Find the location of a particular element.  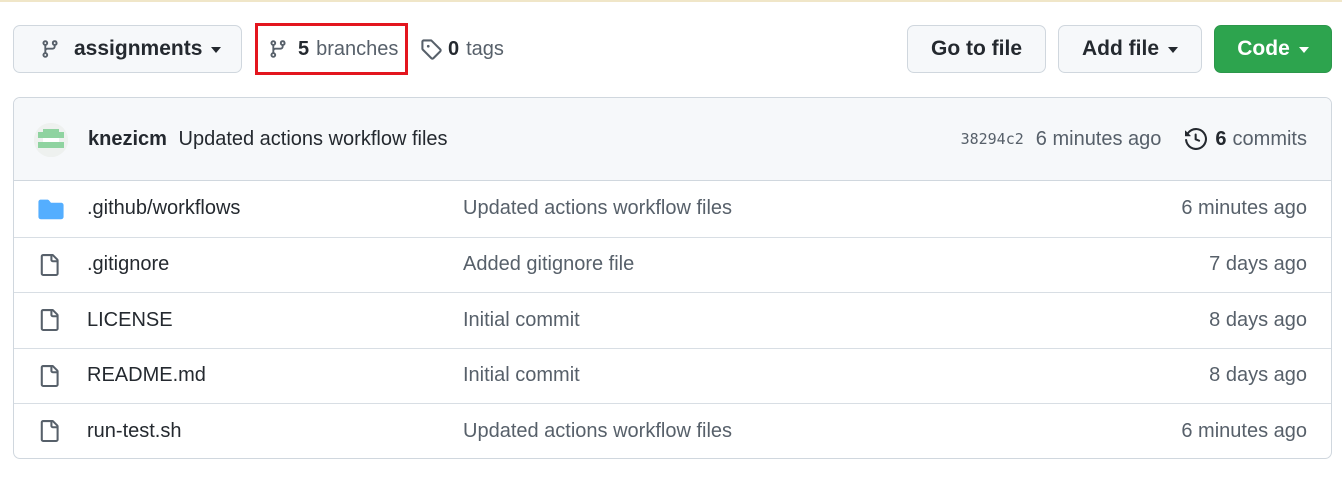

branch-select-button: assignments is located at coordinates (127, 49).